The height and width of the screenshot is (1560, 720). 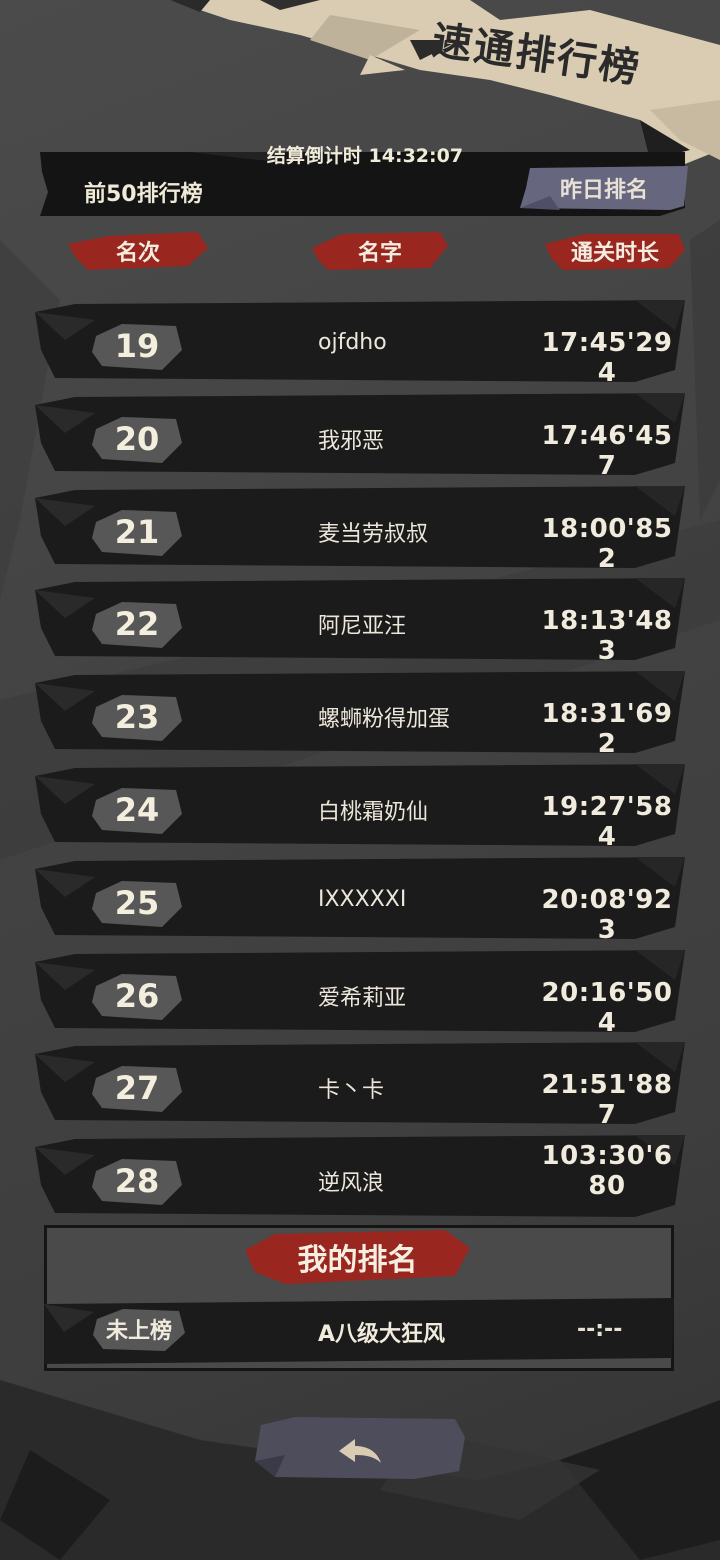 What do you see at coordinates (416, 156) in the screenshot?
I see `countdown-value: 14:32:07` at bounding box center [416, 156].